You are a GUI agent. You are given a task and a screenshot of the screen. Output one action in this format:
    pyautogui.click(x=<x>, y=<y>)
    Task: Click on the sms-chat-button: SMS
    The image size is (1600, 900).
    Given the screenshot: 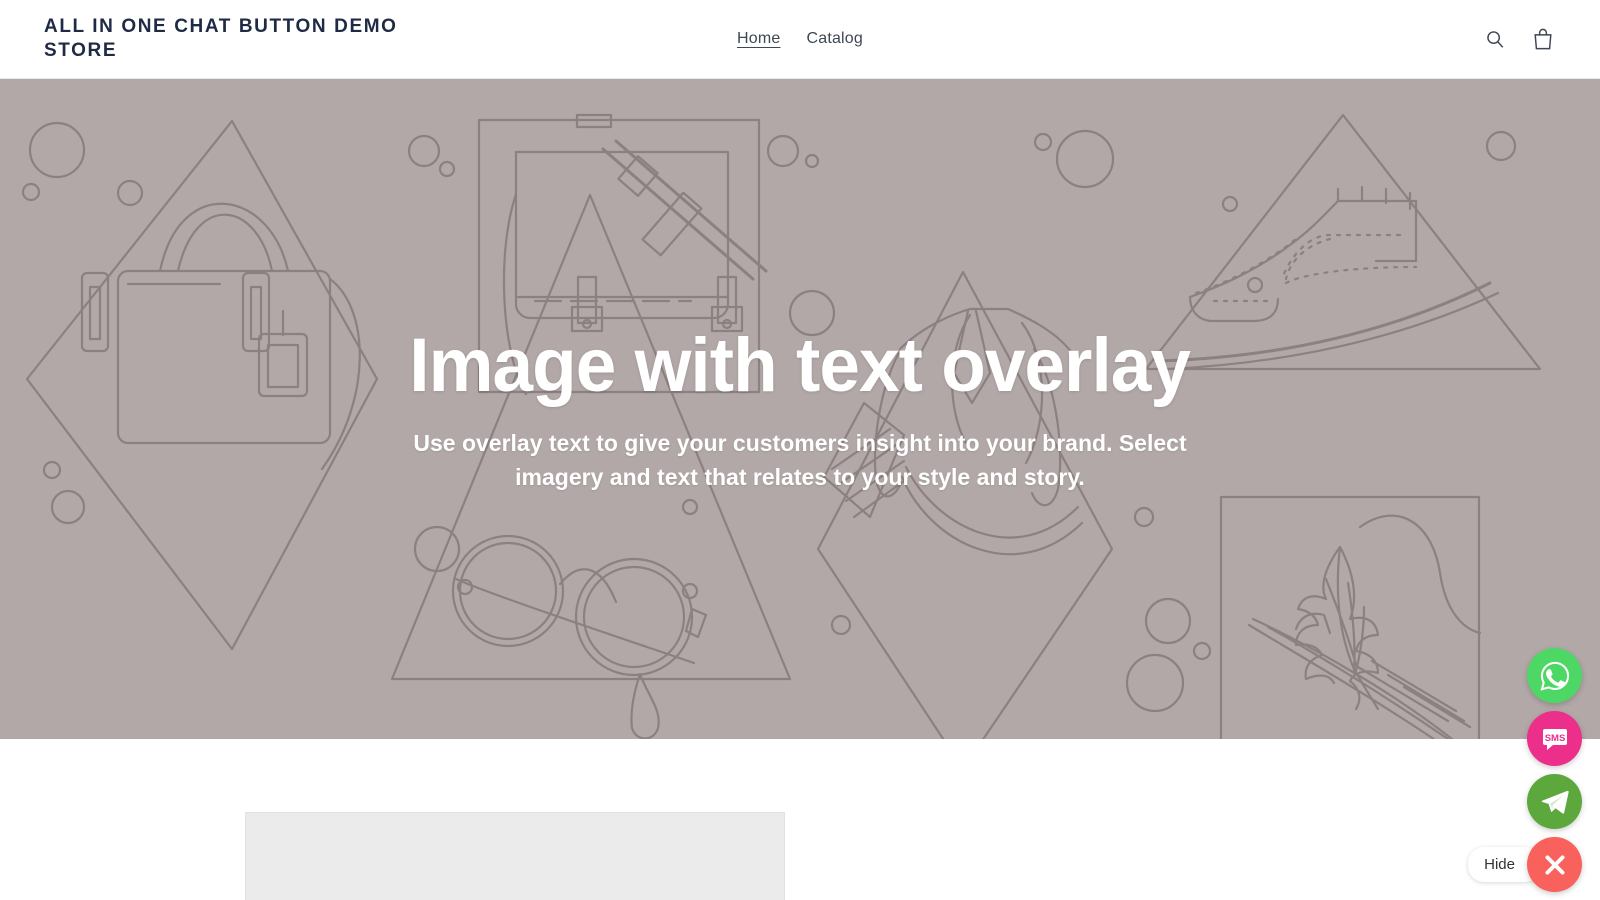 What is the action you would take?
    pyautogui.click(x=1554, y=738)
    